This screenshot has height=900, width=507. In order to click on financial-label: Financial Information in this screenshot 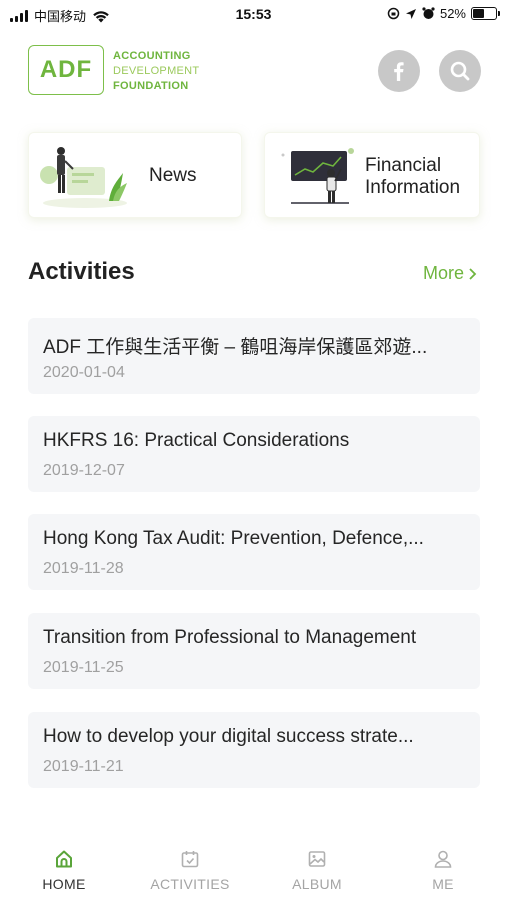, I will do `click(412, 177)`.